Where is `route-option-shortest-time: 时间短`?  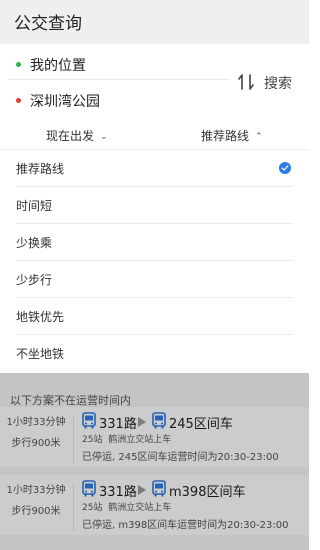 route-option-shortest-time: 时间短 is located at coordinates (154, 205).